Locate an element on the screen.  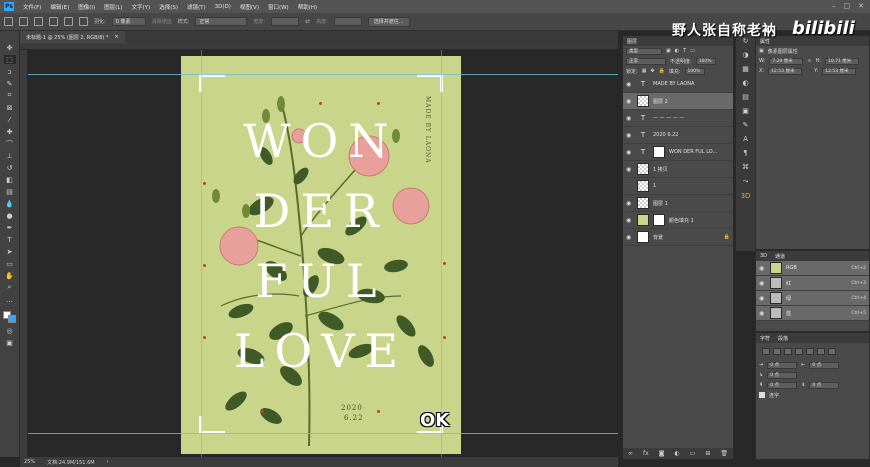
layer-row: ◉ T 2020 6.22 is located at coordinates (678, 135).